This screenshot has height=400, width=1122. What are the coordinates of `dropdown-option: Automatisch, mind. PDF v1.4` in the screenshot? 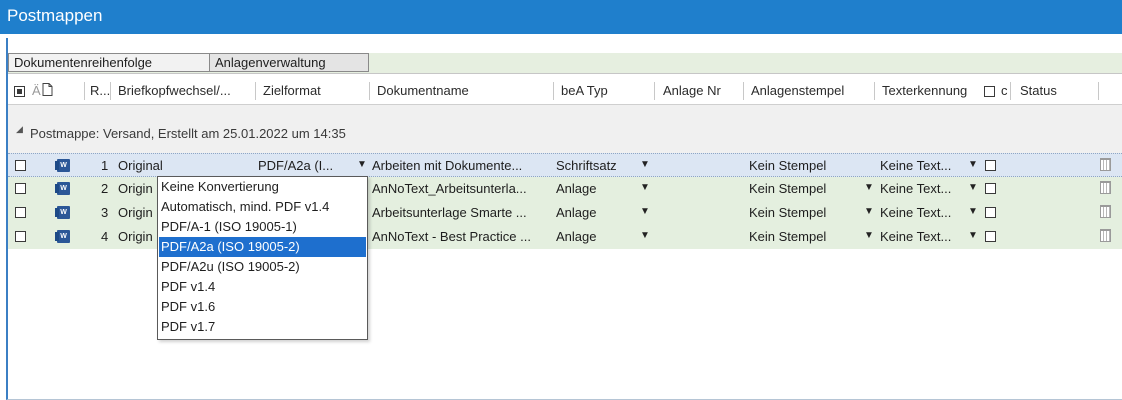 It's located at (262, 207).